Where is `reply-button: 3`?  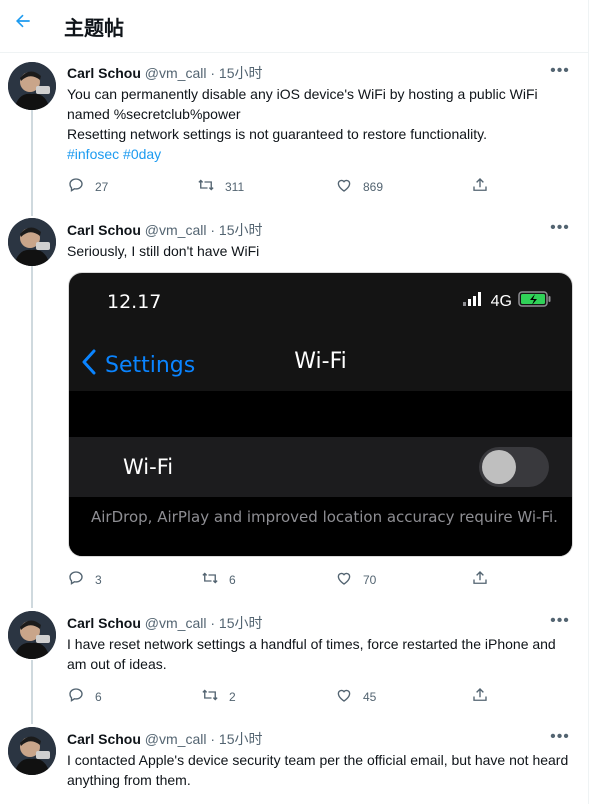 reply-button: 3 is located at coordinates (84, 579).